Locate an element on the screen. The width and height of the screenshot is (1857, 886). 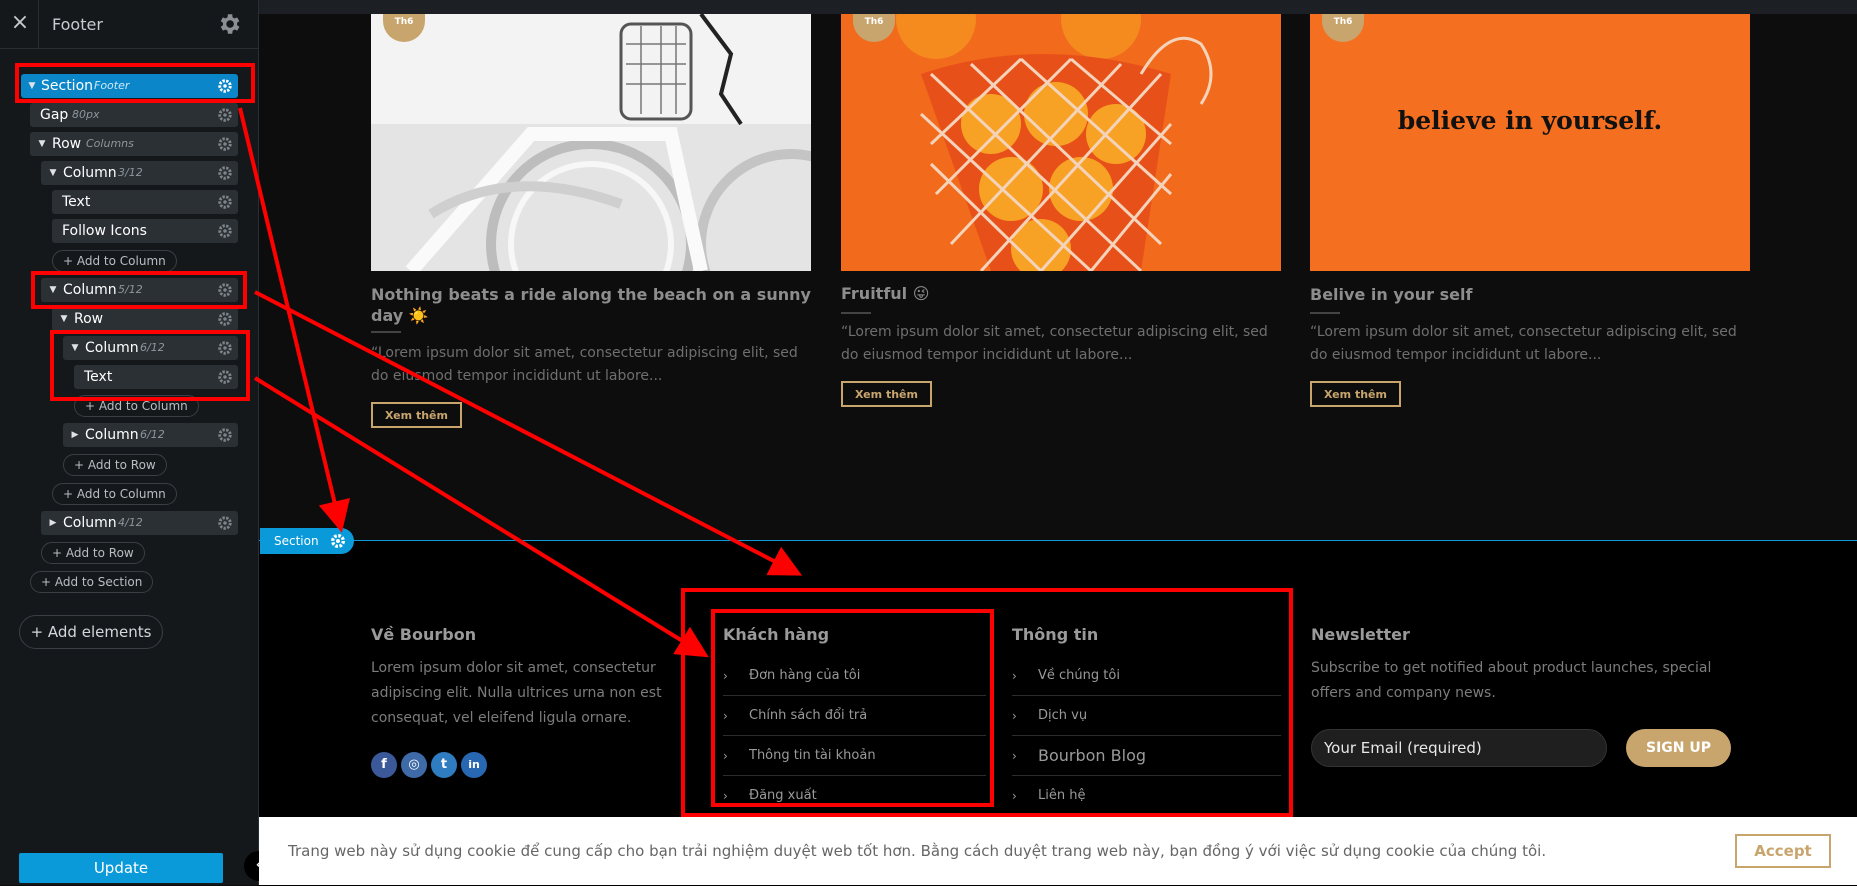
tree-item-text: Text is located at coordinates (145, 202).